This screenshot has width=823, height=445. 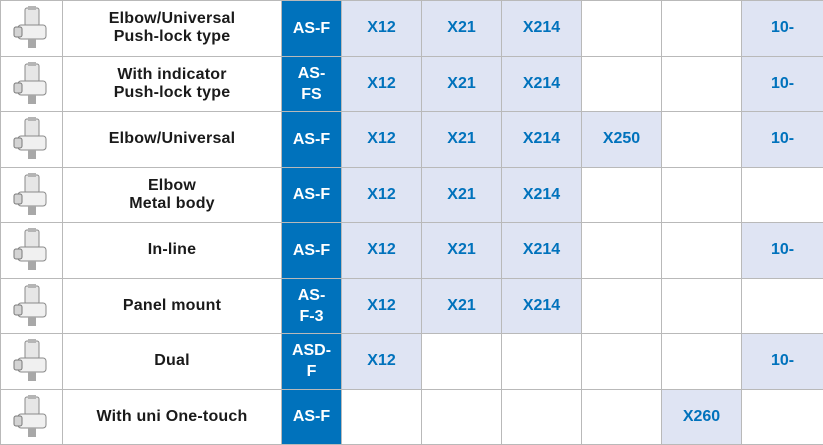 I want to click on option-cell-x250: X250, so click(x=621, y=139).